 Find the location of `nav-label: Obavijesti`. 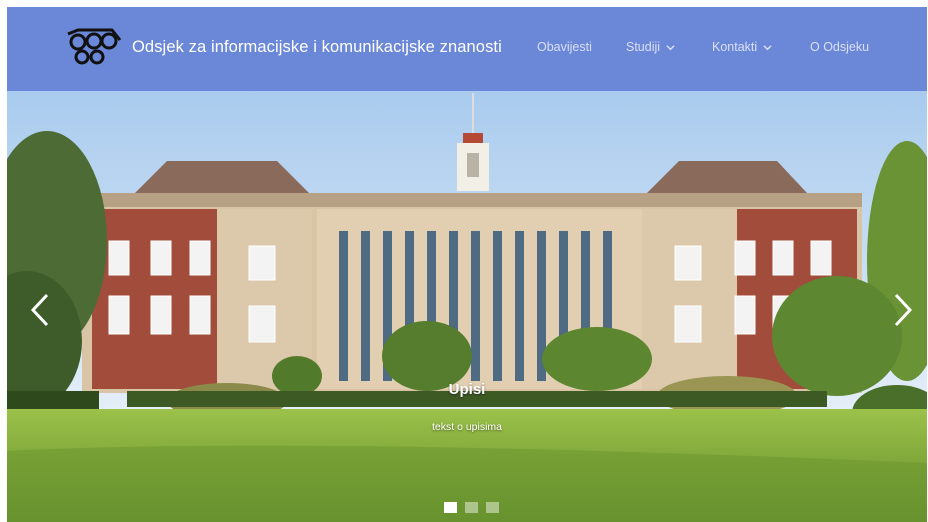

nav-label: Obavijesti is located at coordinates (564, 47).